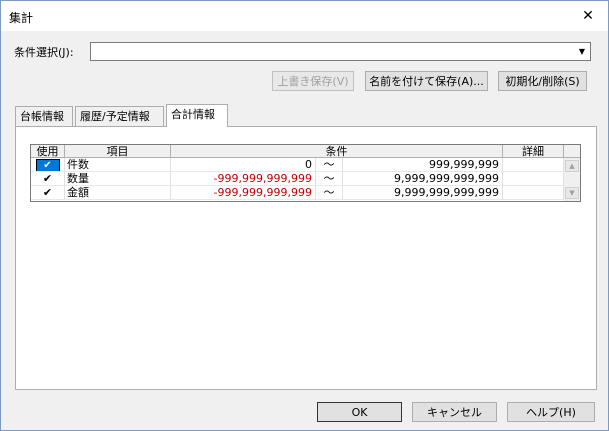 The width and height of the screenshot is (609, 431). What do you see at coordinates (118, 193) in the screenshot?
I see `item-cell: 金額` at bounding box center [118, 193].